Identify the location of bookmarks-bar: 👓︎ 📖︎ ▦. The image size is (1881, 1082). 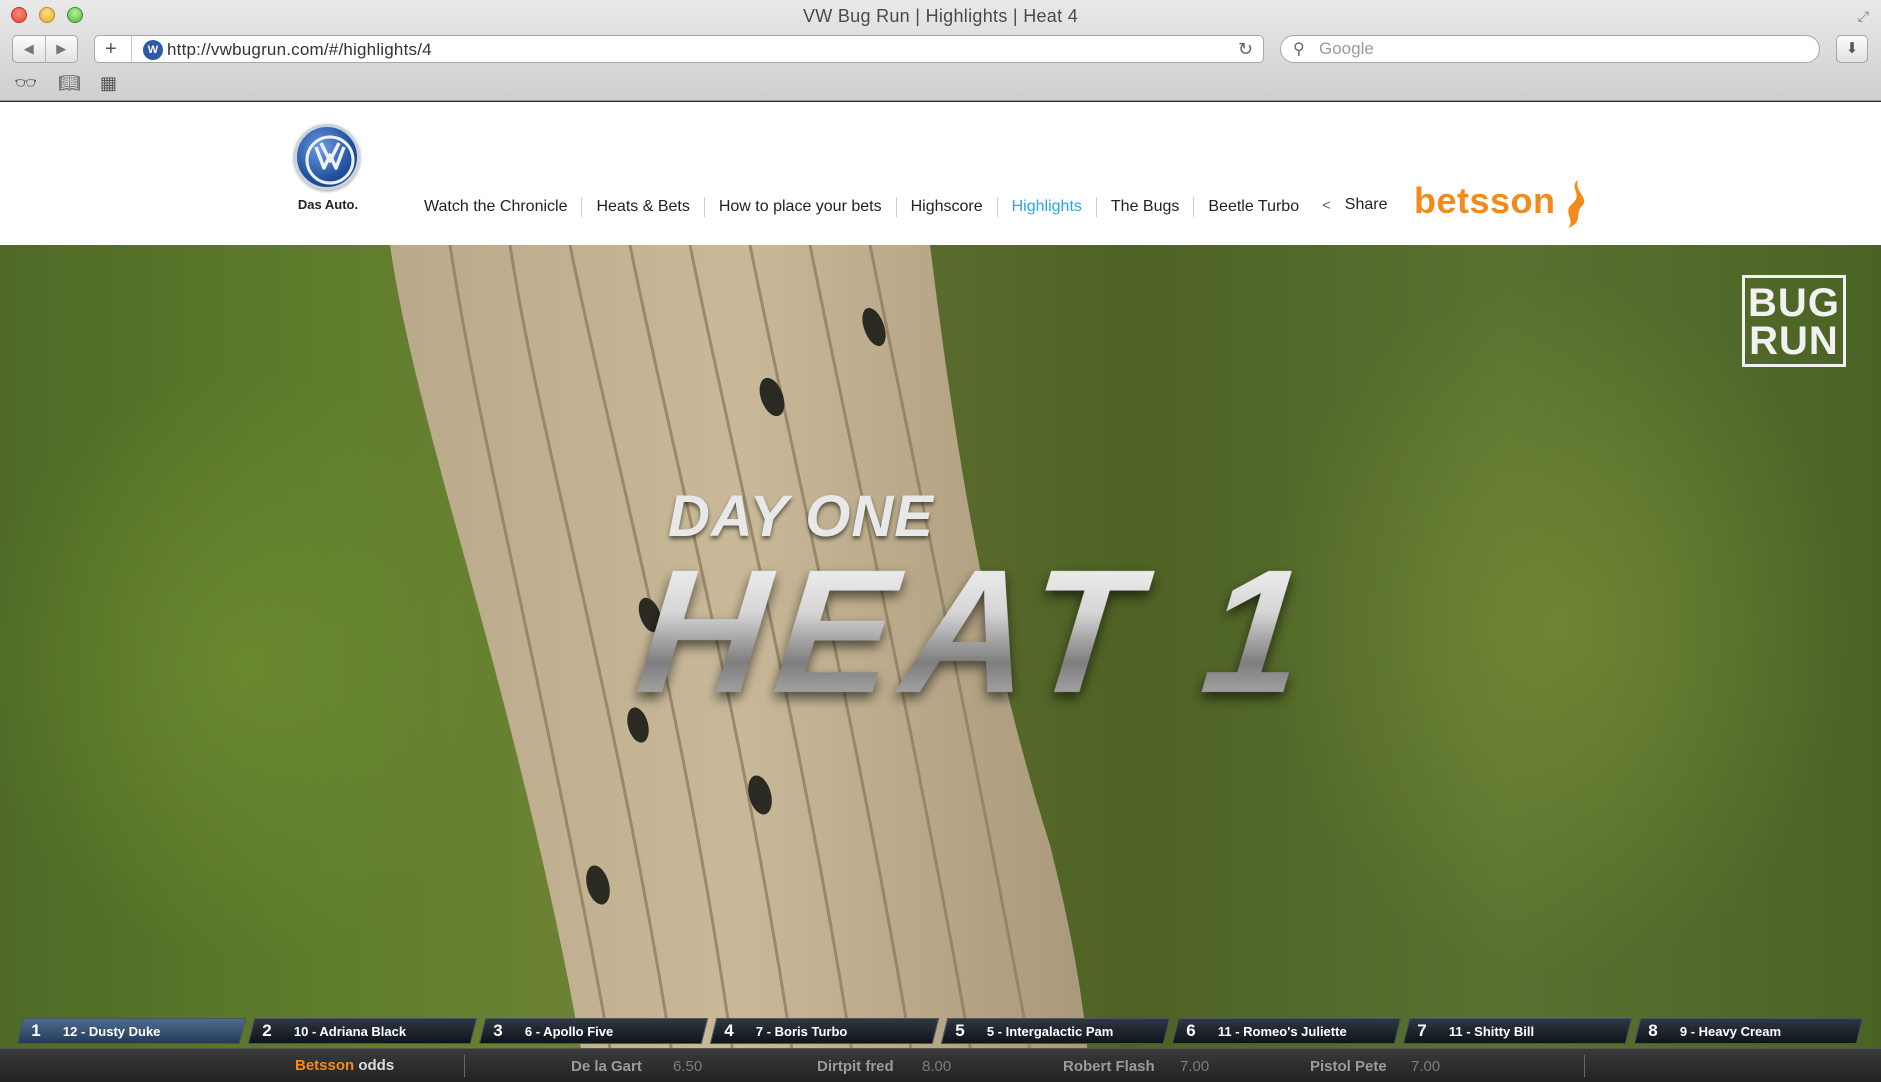
(940, 85).